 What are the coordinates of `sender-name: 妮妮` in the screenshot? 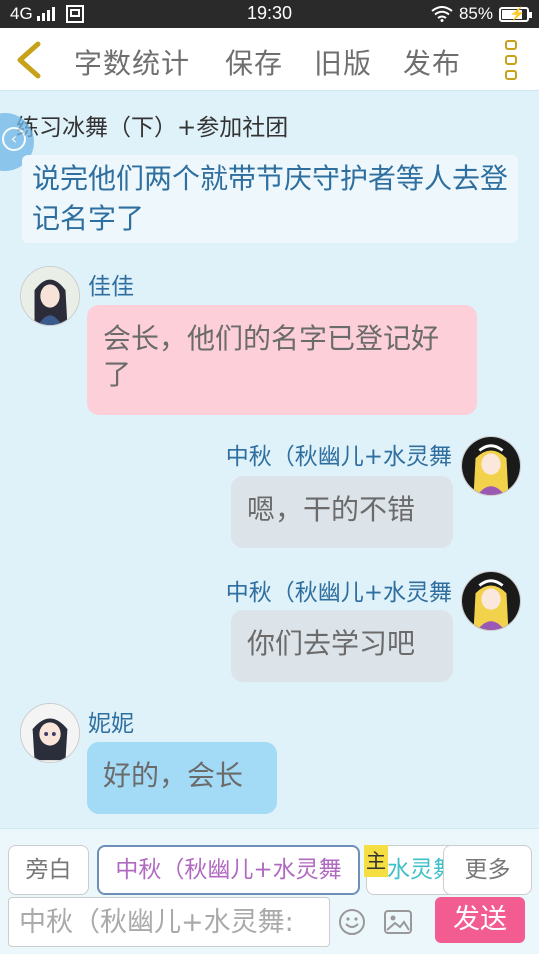 It's located at (111, 724).